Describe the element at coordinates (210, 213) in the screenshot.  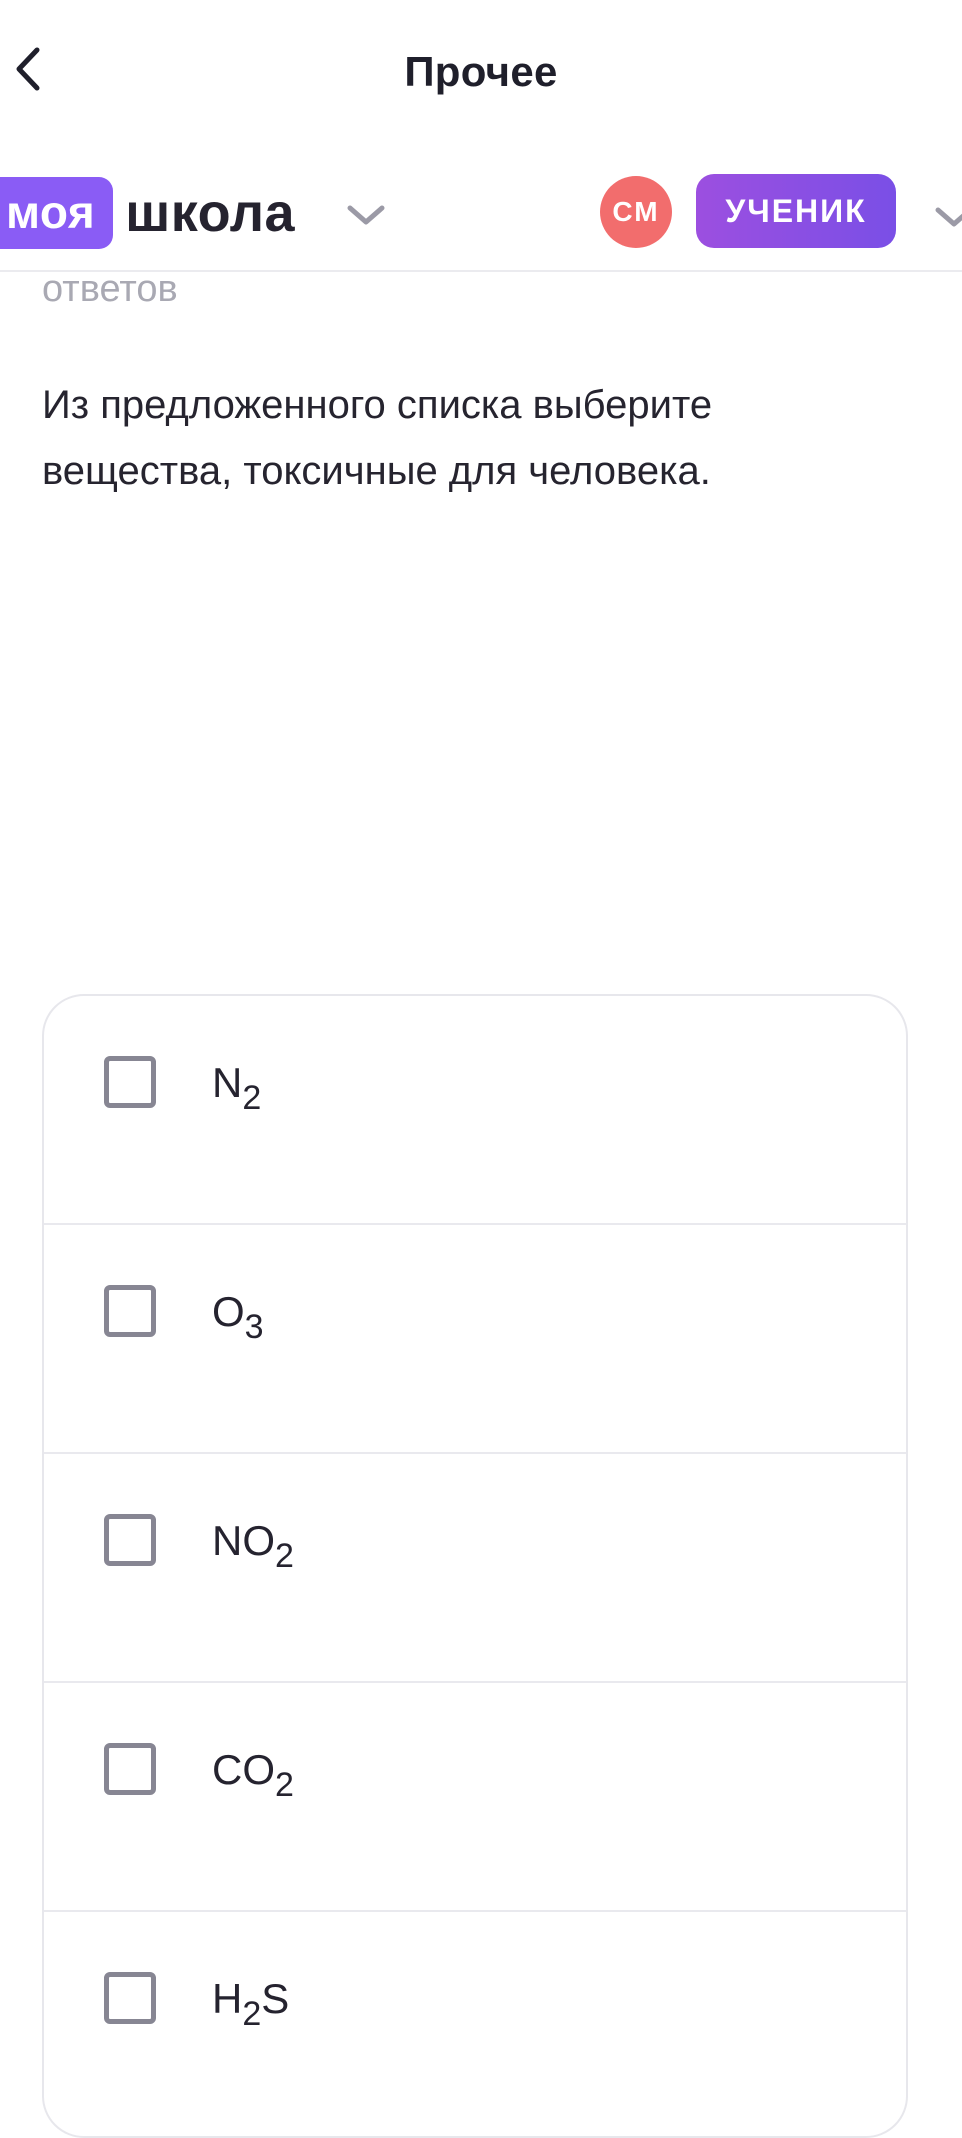
I see `brand-logo-part2: школа` at that location.